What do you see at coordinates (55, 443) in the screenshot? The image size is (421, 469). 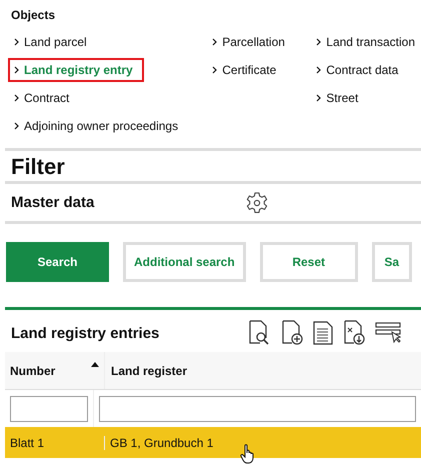 I see `table-cell: Blatt 1` at bounding box center [55, 443].